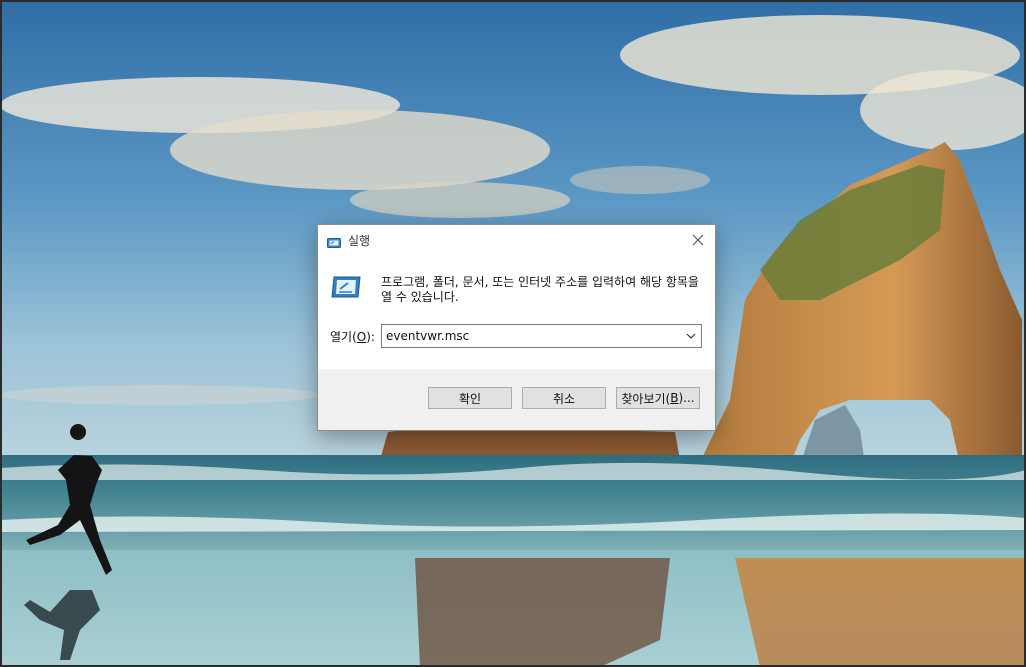 This screenshot has width=1026, height=667. Describe the element at coordinates (529, 336) in the screenshot. I see `command-input` at that location.